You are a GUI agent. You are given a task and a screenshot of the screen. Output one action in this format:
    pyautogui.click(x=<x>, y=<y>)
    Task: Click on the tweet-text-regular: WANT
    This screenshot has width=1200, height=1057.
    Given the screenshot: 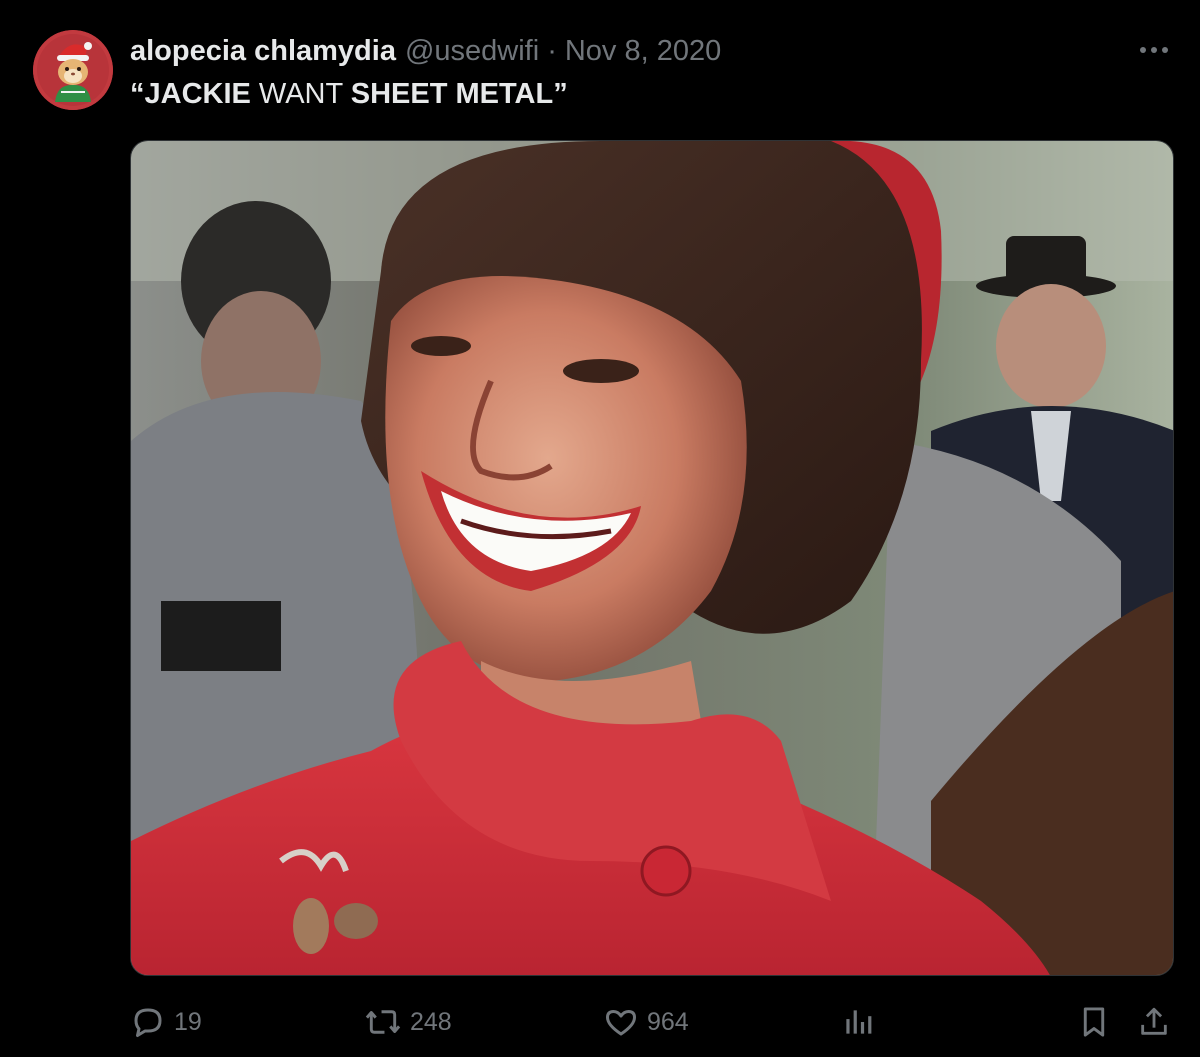 What is the action you would take?
    pyautogui.click(x=300, y=94)
    